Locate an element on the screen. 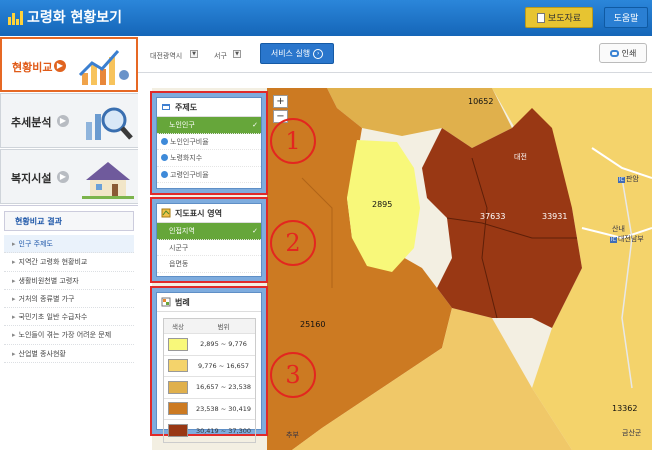 The width and height of the screenshot is (652, 450). legend-range: 16,657 ~ 23,538 is located at coordinates (223, 387).